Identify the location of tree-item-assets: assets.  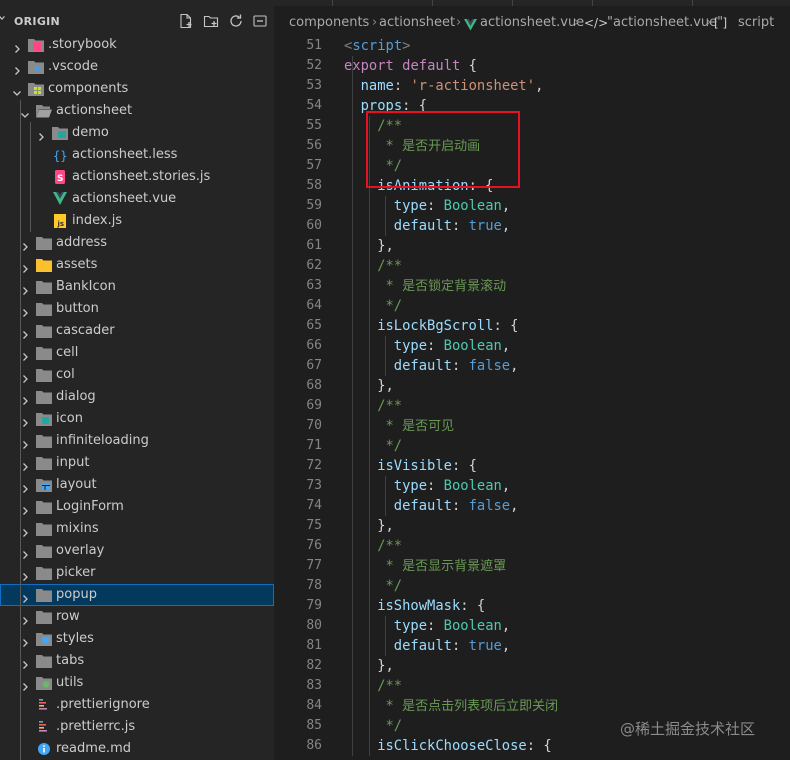
(137, 265).